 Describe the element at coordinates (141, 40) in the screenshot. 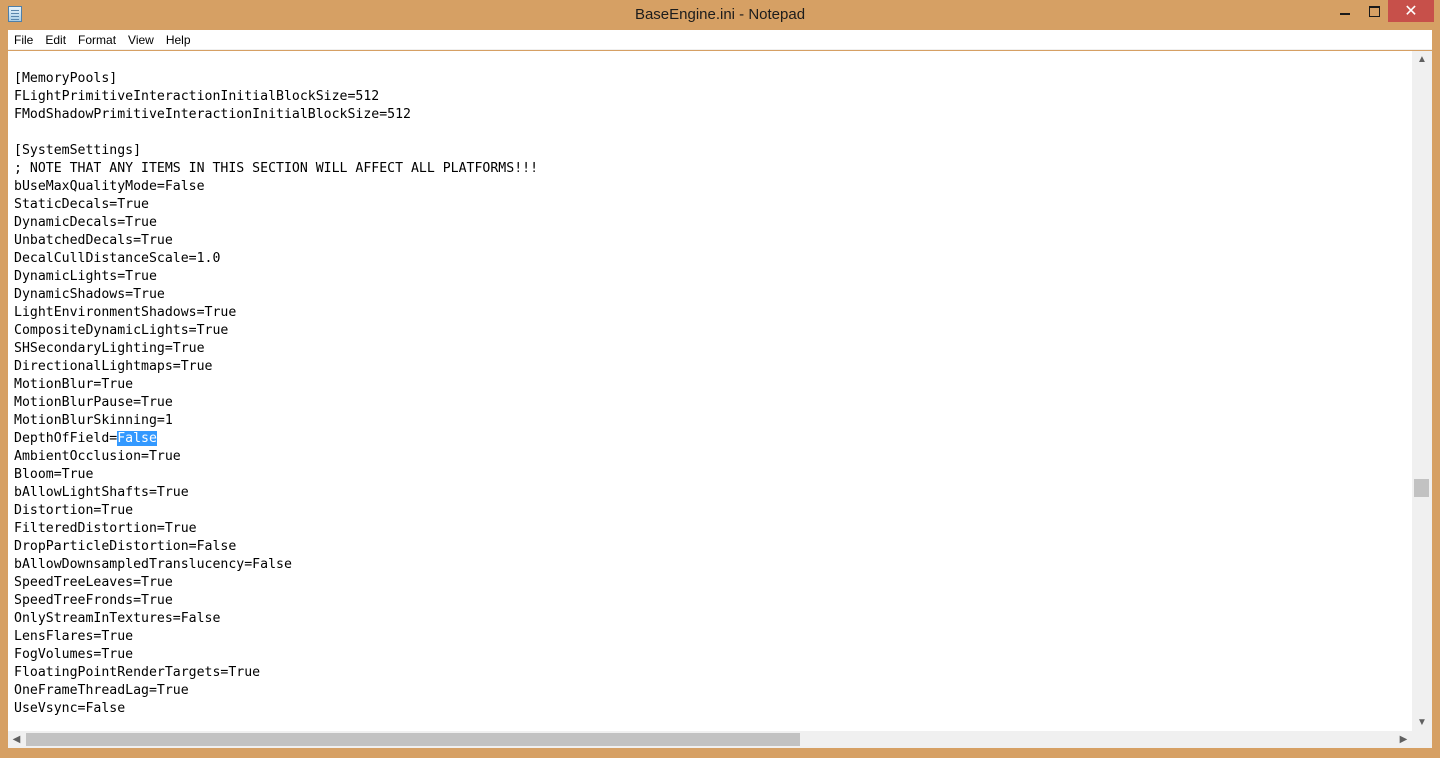

I see `menu-view: View` at that location.